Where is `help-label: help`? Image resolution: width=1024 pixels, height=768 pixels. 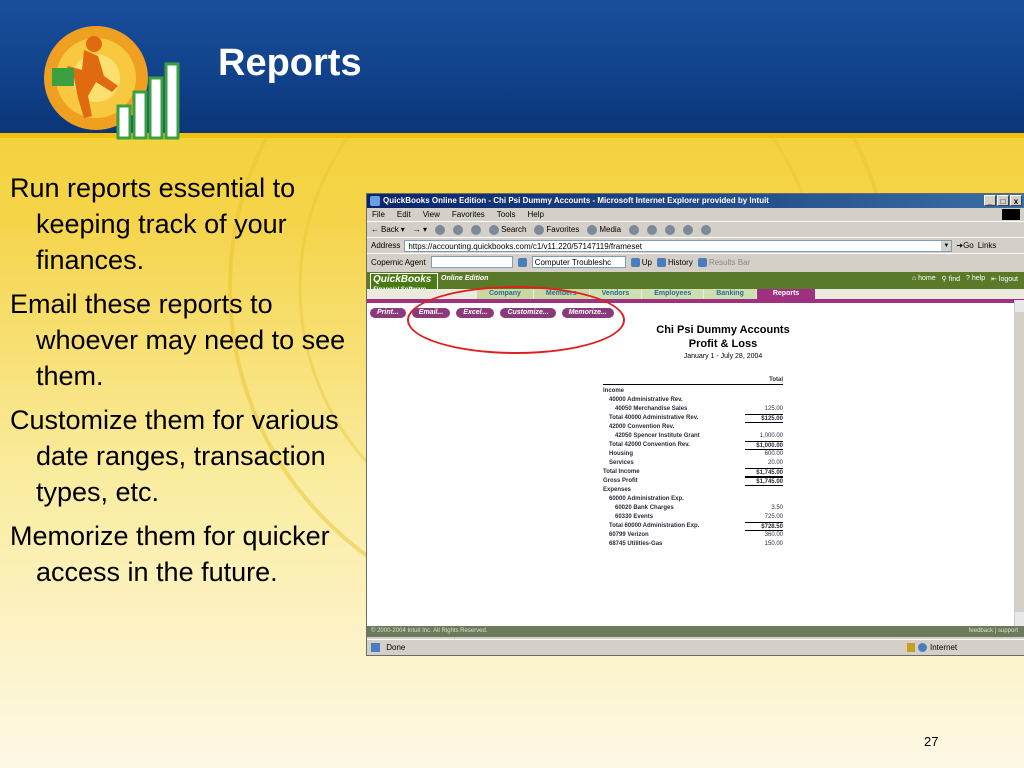
help-label: help is located at coordinates (978, 278).